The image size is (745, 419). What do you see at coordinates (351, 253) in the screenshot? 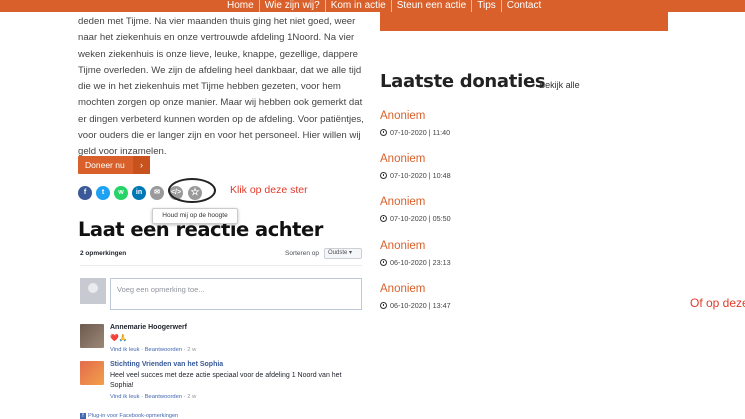
I see `caret-down-icon: ▾` at bounding box center [351, 253].